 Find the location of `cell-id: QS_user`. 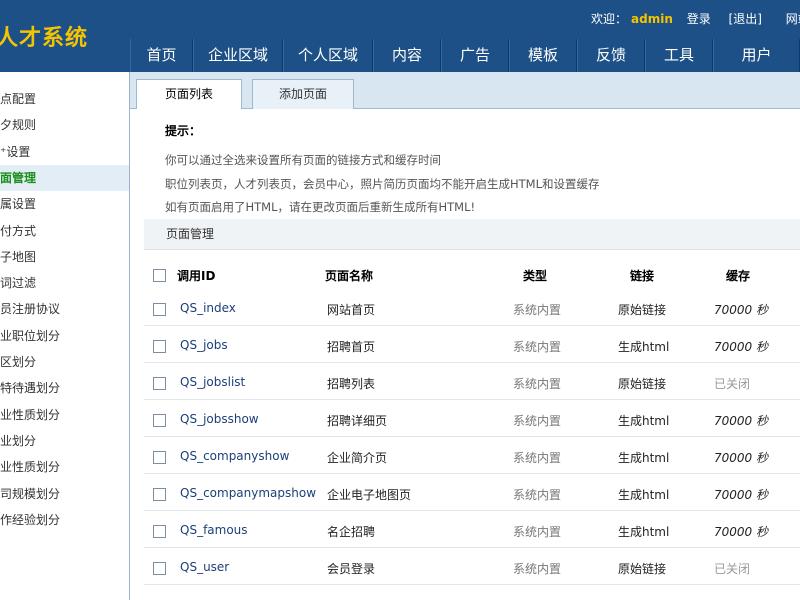

cell-id: QS_user is located at coordinates (205, 567).